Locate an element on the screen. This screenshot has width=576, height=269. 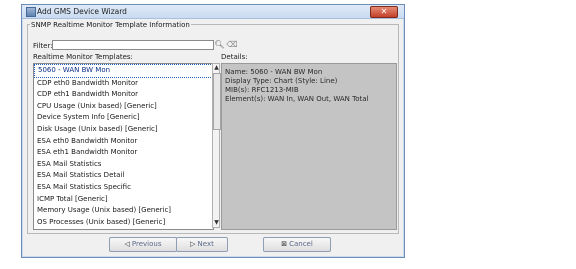
close-button: ✕ is located at coordinates (384, 12).